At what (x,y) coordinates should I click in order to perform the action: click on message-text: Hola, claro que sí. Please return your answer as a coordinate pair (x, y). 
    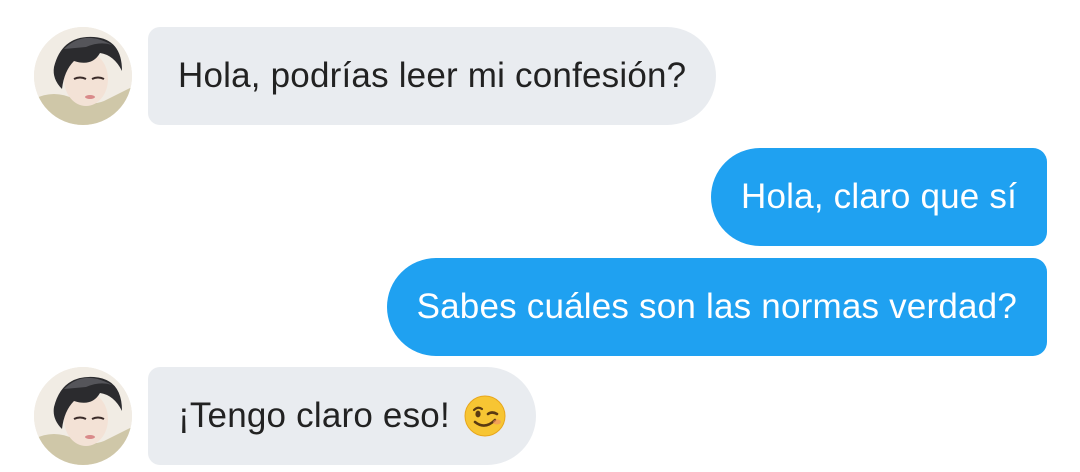
    Looking at the image, I should click on (879, 196).